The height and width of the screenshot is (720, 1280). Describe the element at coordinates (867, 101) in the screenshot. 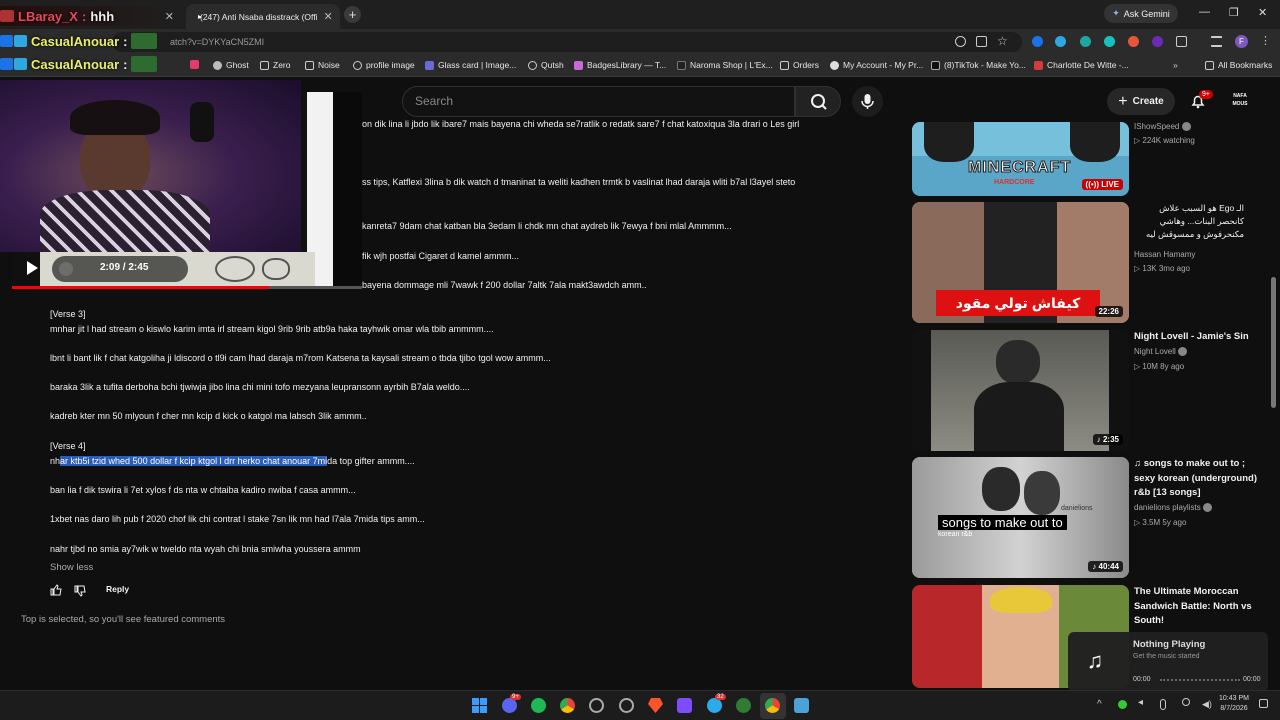

I see `voice-search-button` at that location.